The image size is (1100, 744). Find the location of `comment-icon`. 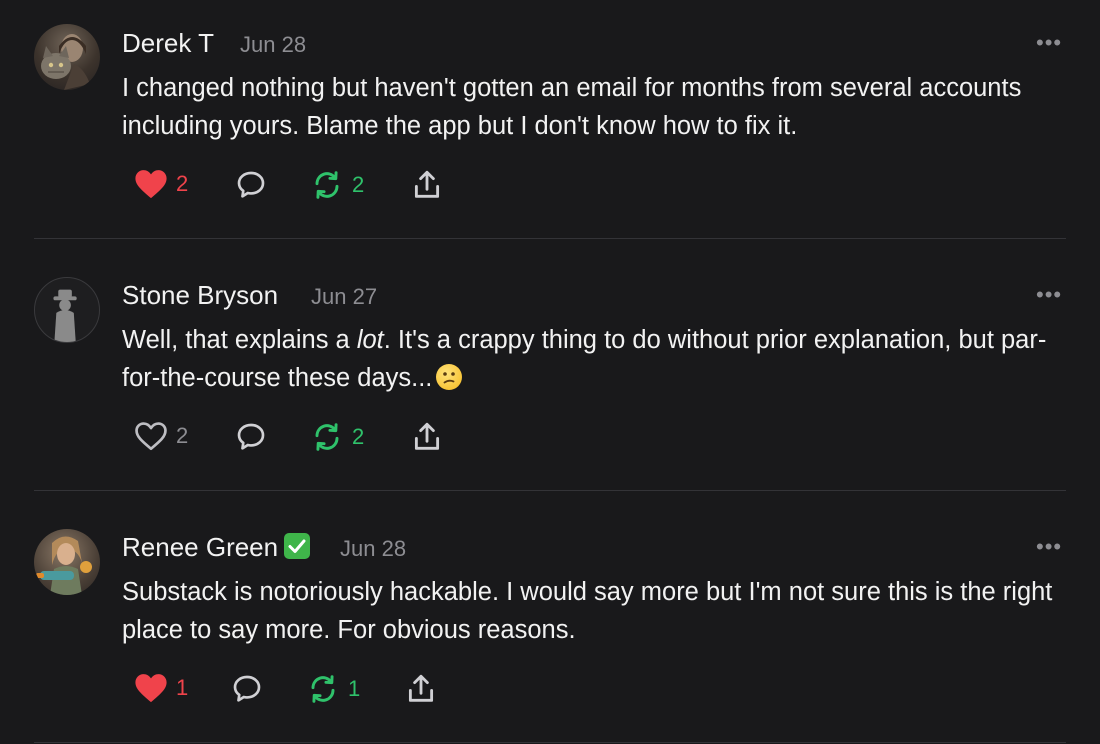

comment-icon is located at coordinates (247, 688).